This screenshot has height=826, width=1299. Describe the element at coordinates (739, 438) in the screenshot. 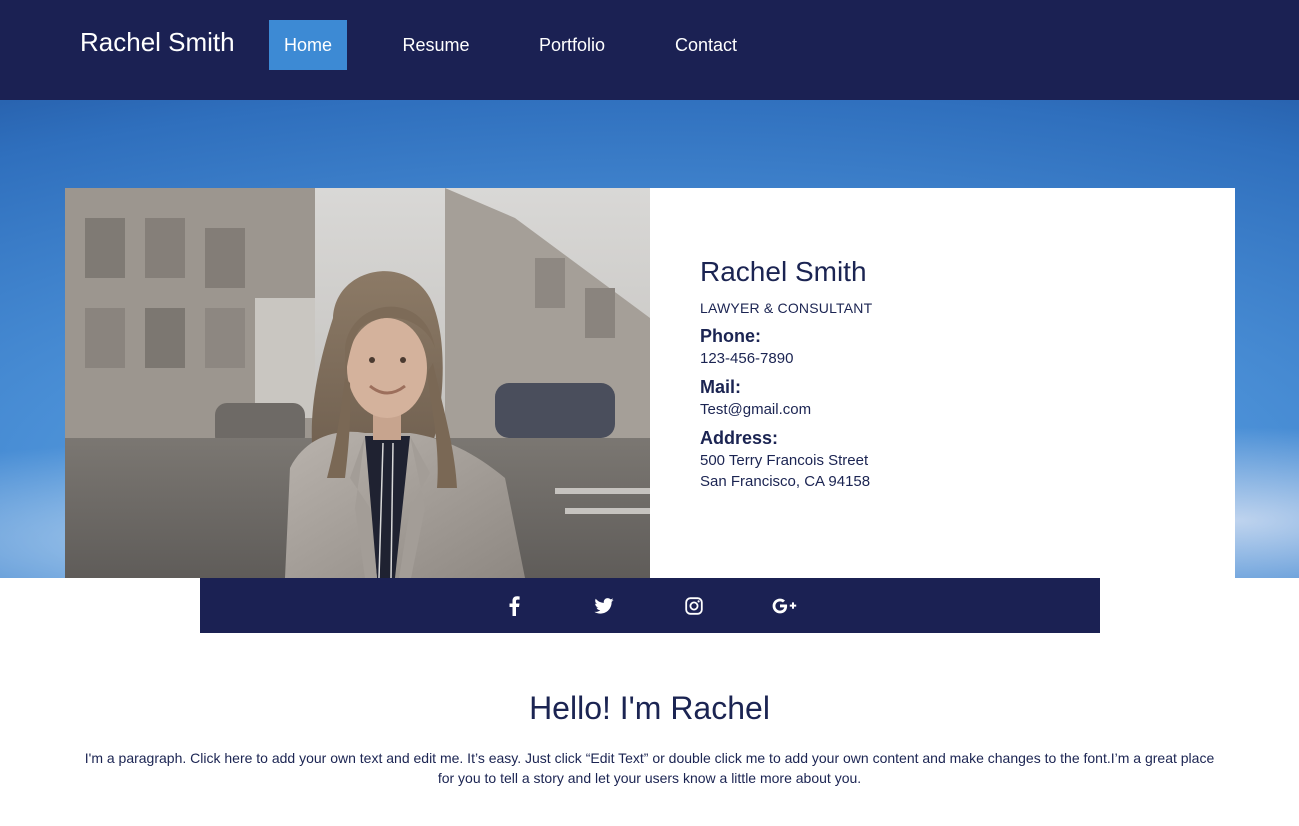

I see `address-label: Address:` at that location.